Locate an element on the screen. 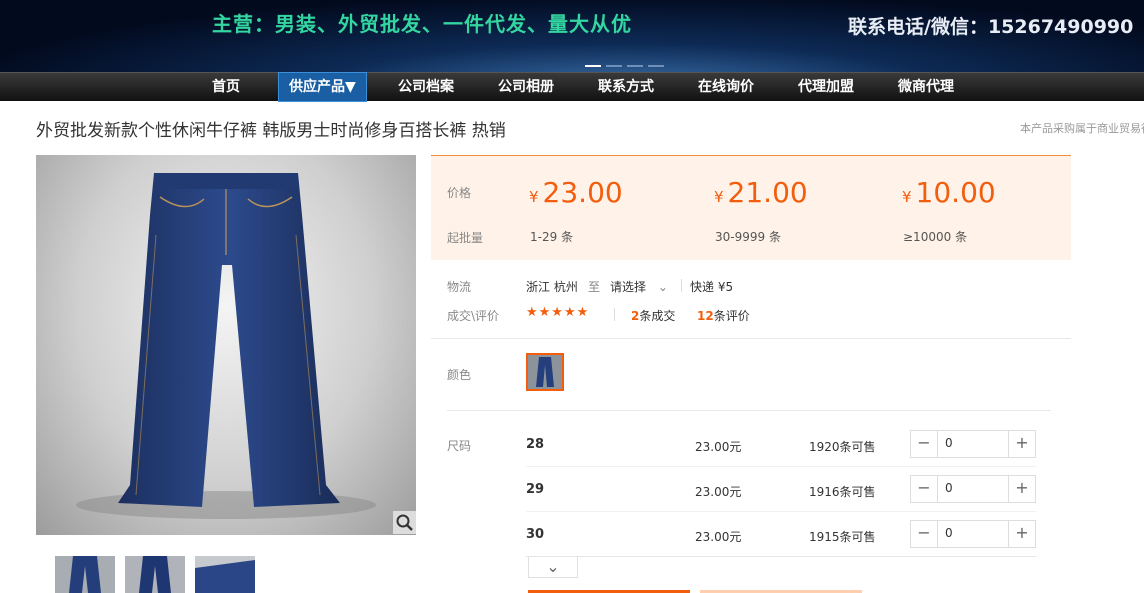 This screenshot has width=1144, height=593. logistics-label: 物流 is located at coordinates (459, 287).